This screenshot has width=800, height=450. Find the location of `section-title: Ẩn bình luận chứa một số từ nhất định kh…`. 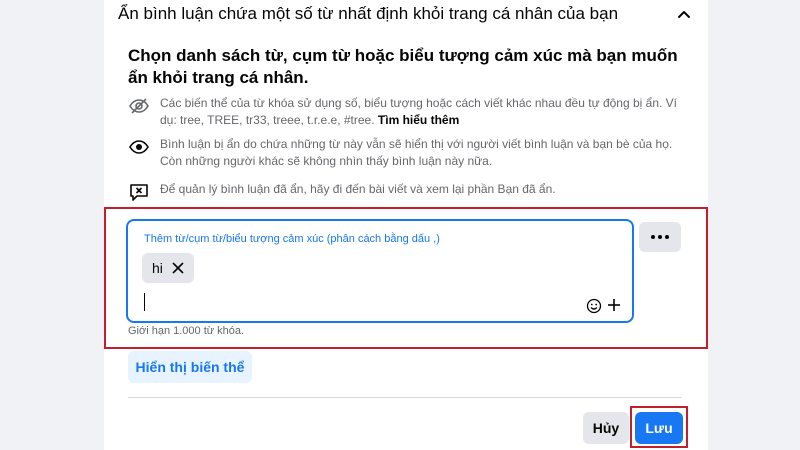

section-title: Ẩn bình luận chứa một số từ nhất định kh… is located at coordinates (368, 13).